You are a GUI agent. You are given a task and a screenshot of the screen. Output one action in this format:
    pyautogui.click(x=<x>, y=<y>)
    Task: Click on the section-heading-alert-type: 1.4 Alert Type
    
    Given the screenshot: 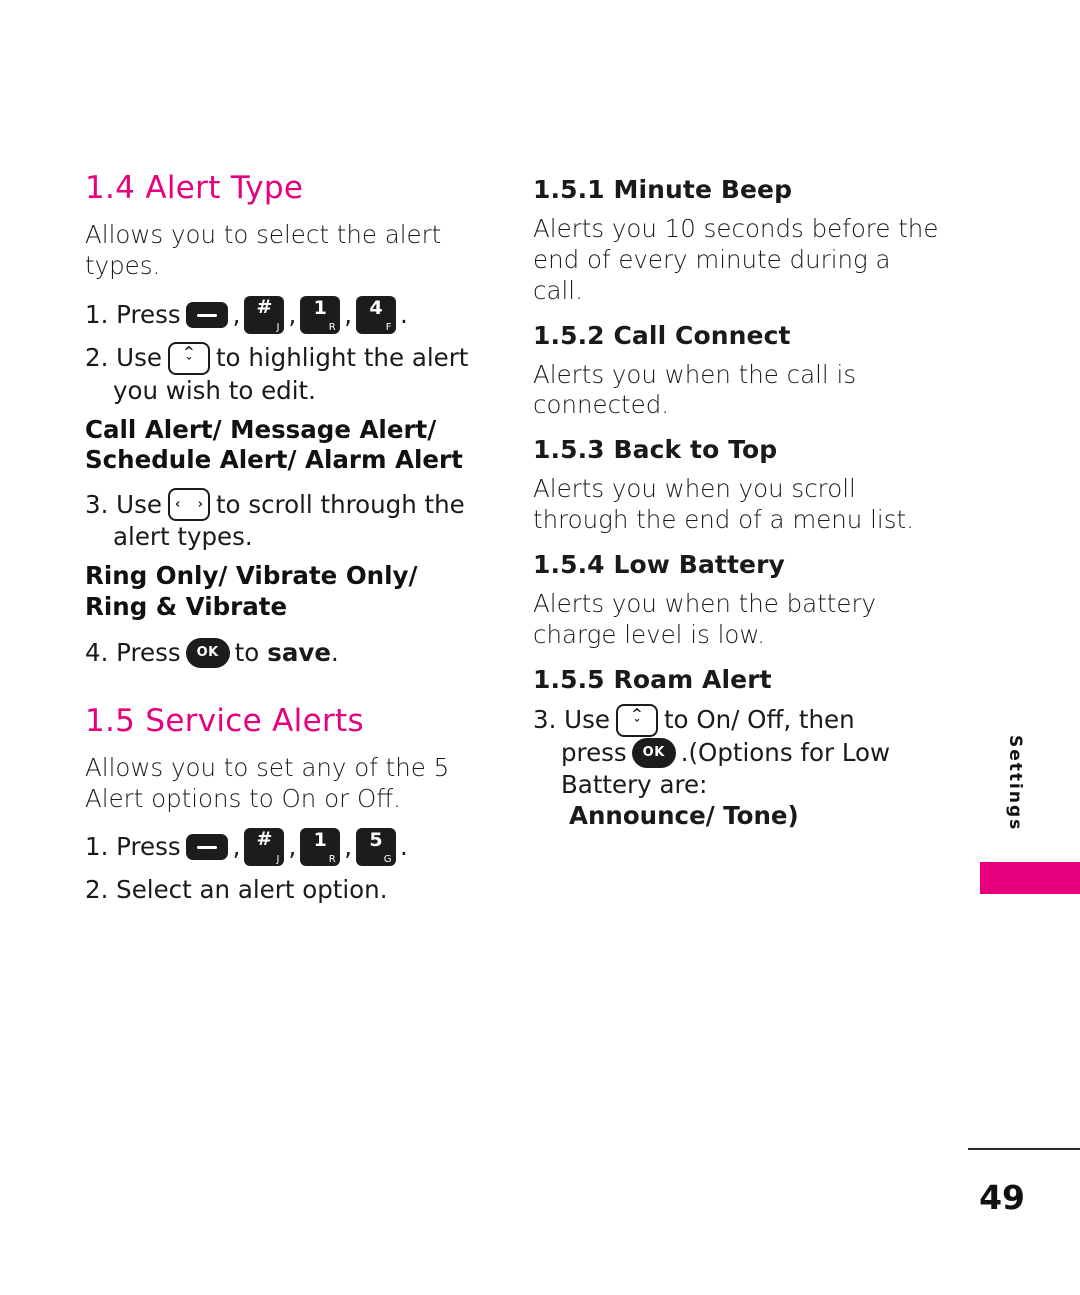 What is the action you would take?
    pyautogui.click(x=194, y=188)
    